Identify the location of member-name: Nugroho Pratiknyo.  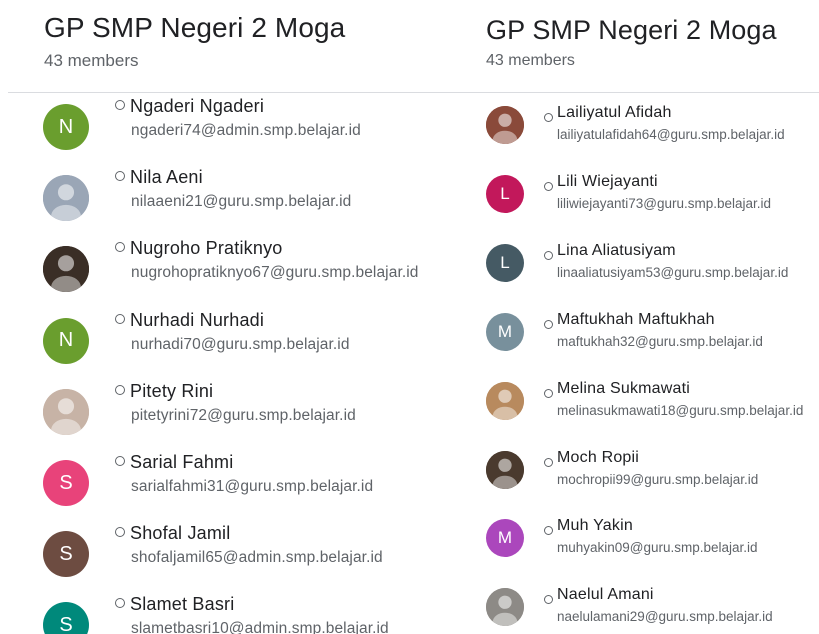
(206, 248).